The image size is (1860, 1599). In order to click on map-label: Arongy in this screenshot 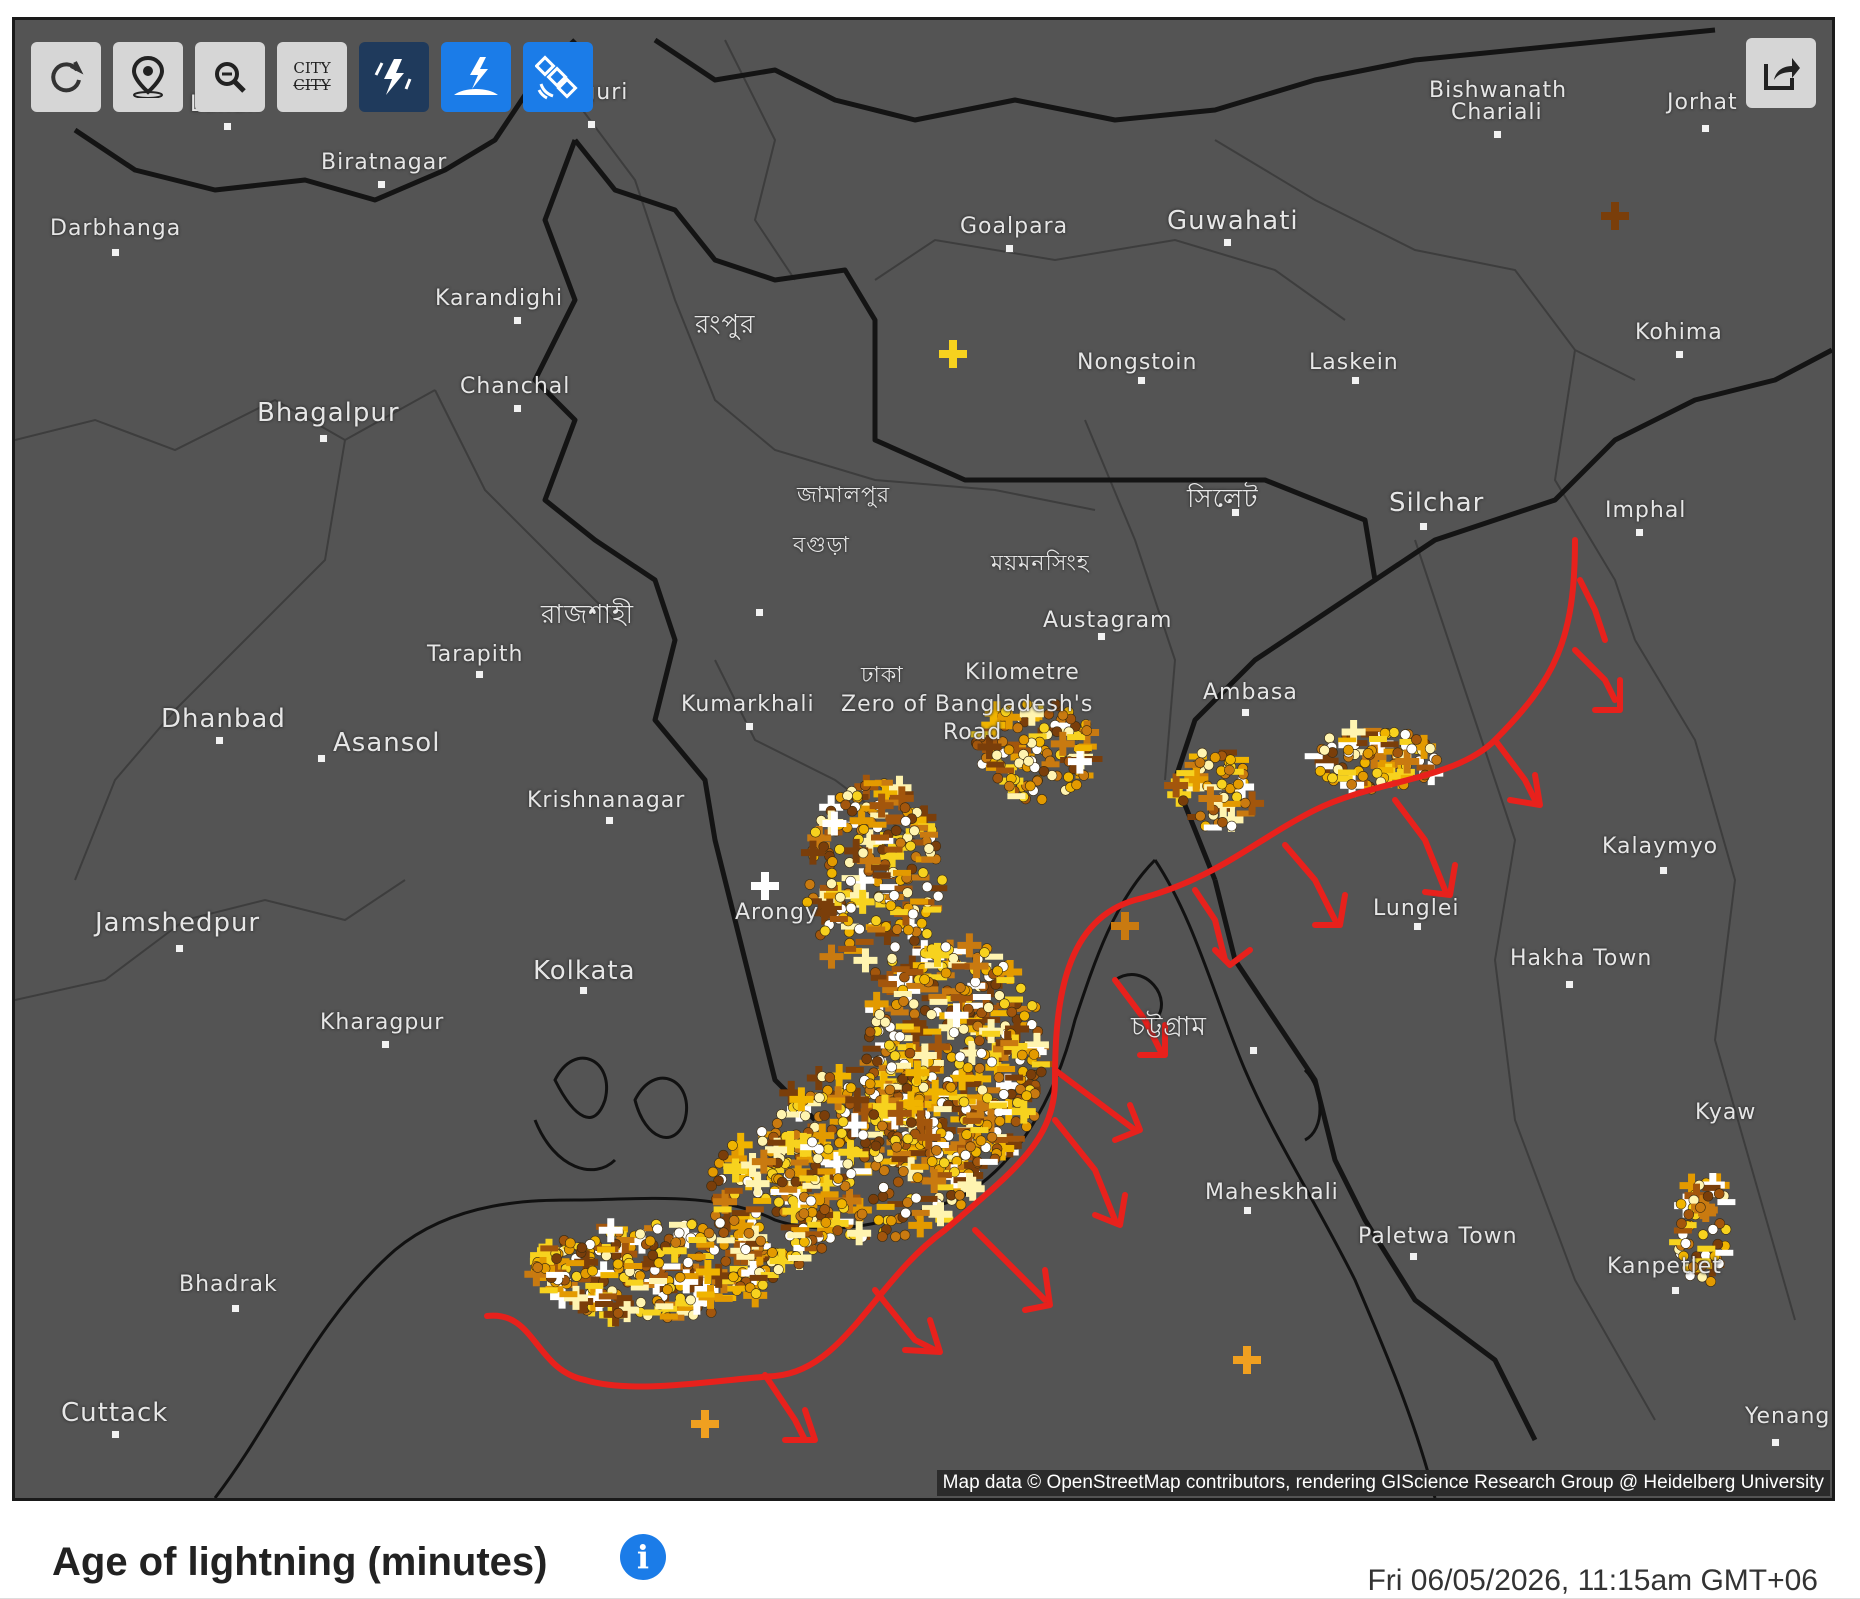, I will do `click(777, 912)`.